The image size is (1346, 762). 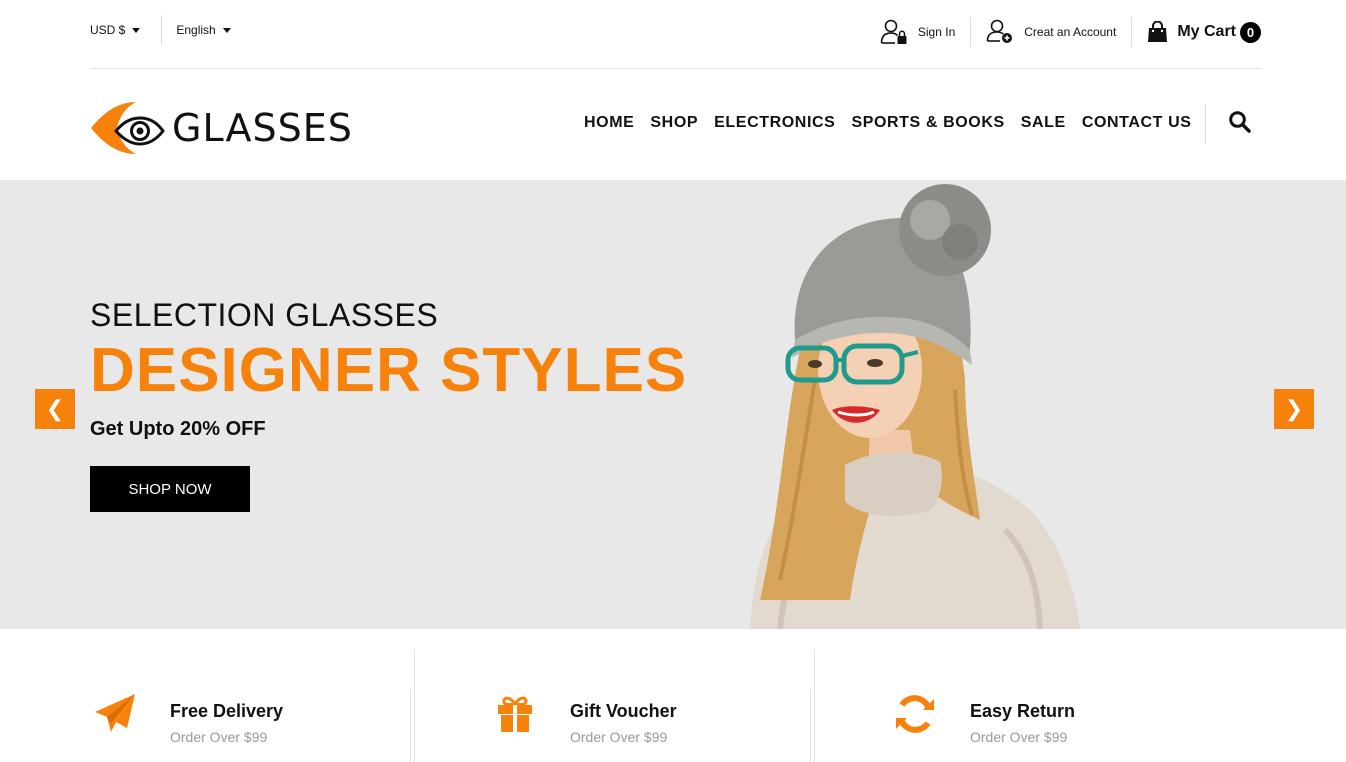 I want to click on search-icon, so click(x=1240, y=122).